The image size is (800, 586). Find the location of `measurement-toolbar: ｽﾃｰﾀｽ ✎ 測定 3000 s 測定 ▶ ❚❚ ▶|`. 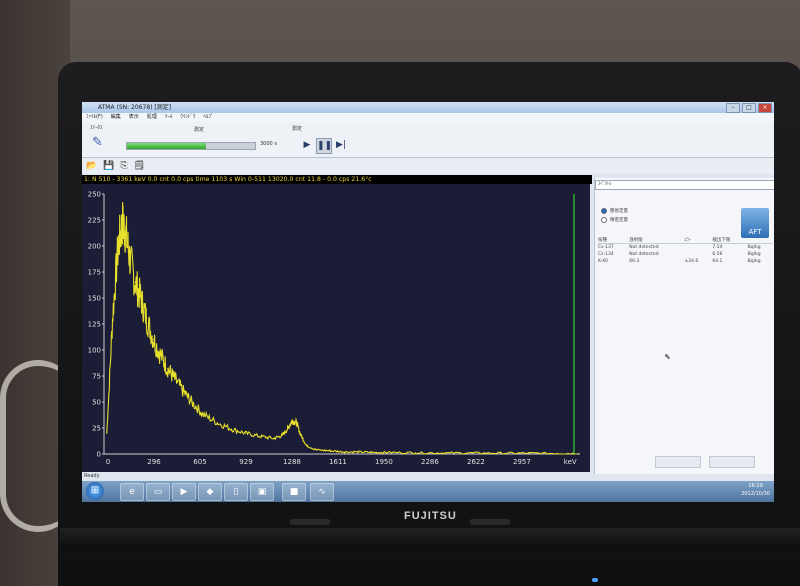

measurement-toolbar: ｽﾃｰﾀｽ ✎ 測定 3000 s 測定 ▶ ❚❚ ▶| is located at coordinates (428, 140).